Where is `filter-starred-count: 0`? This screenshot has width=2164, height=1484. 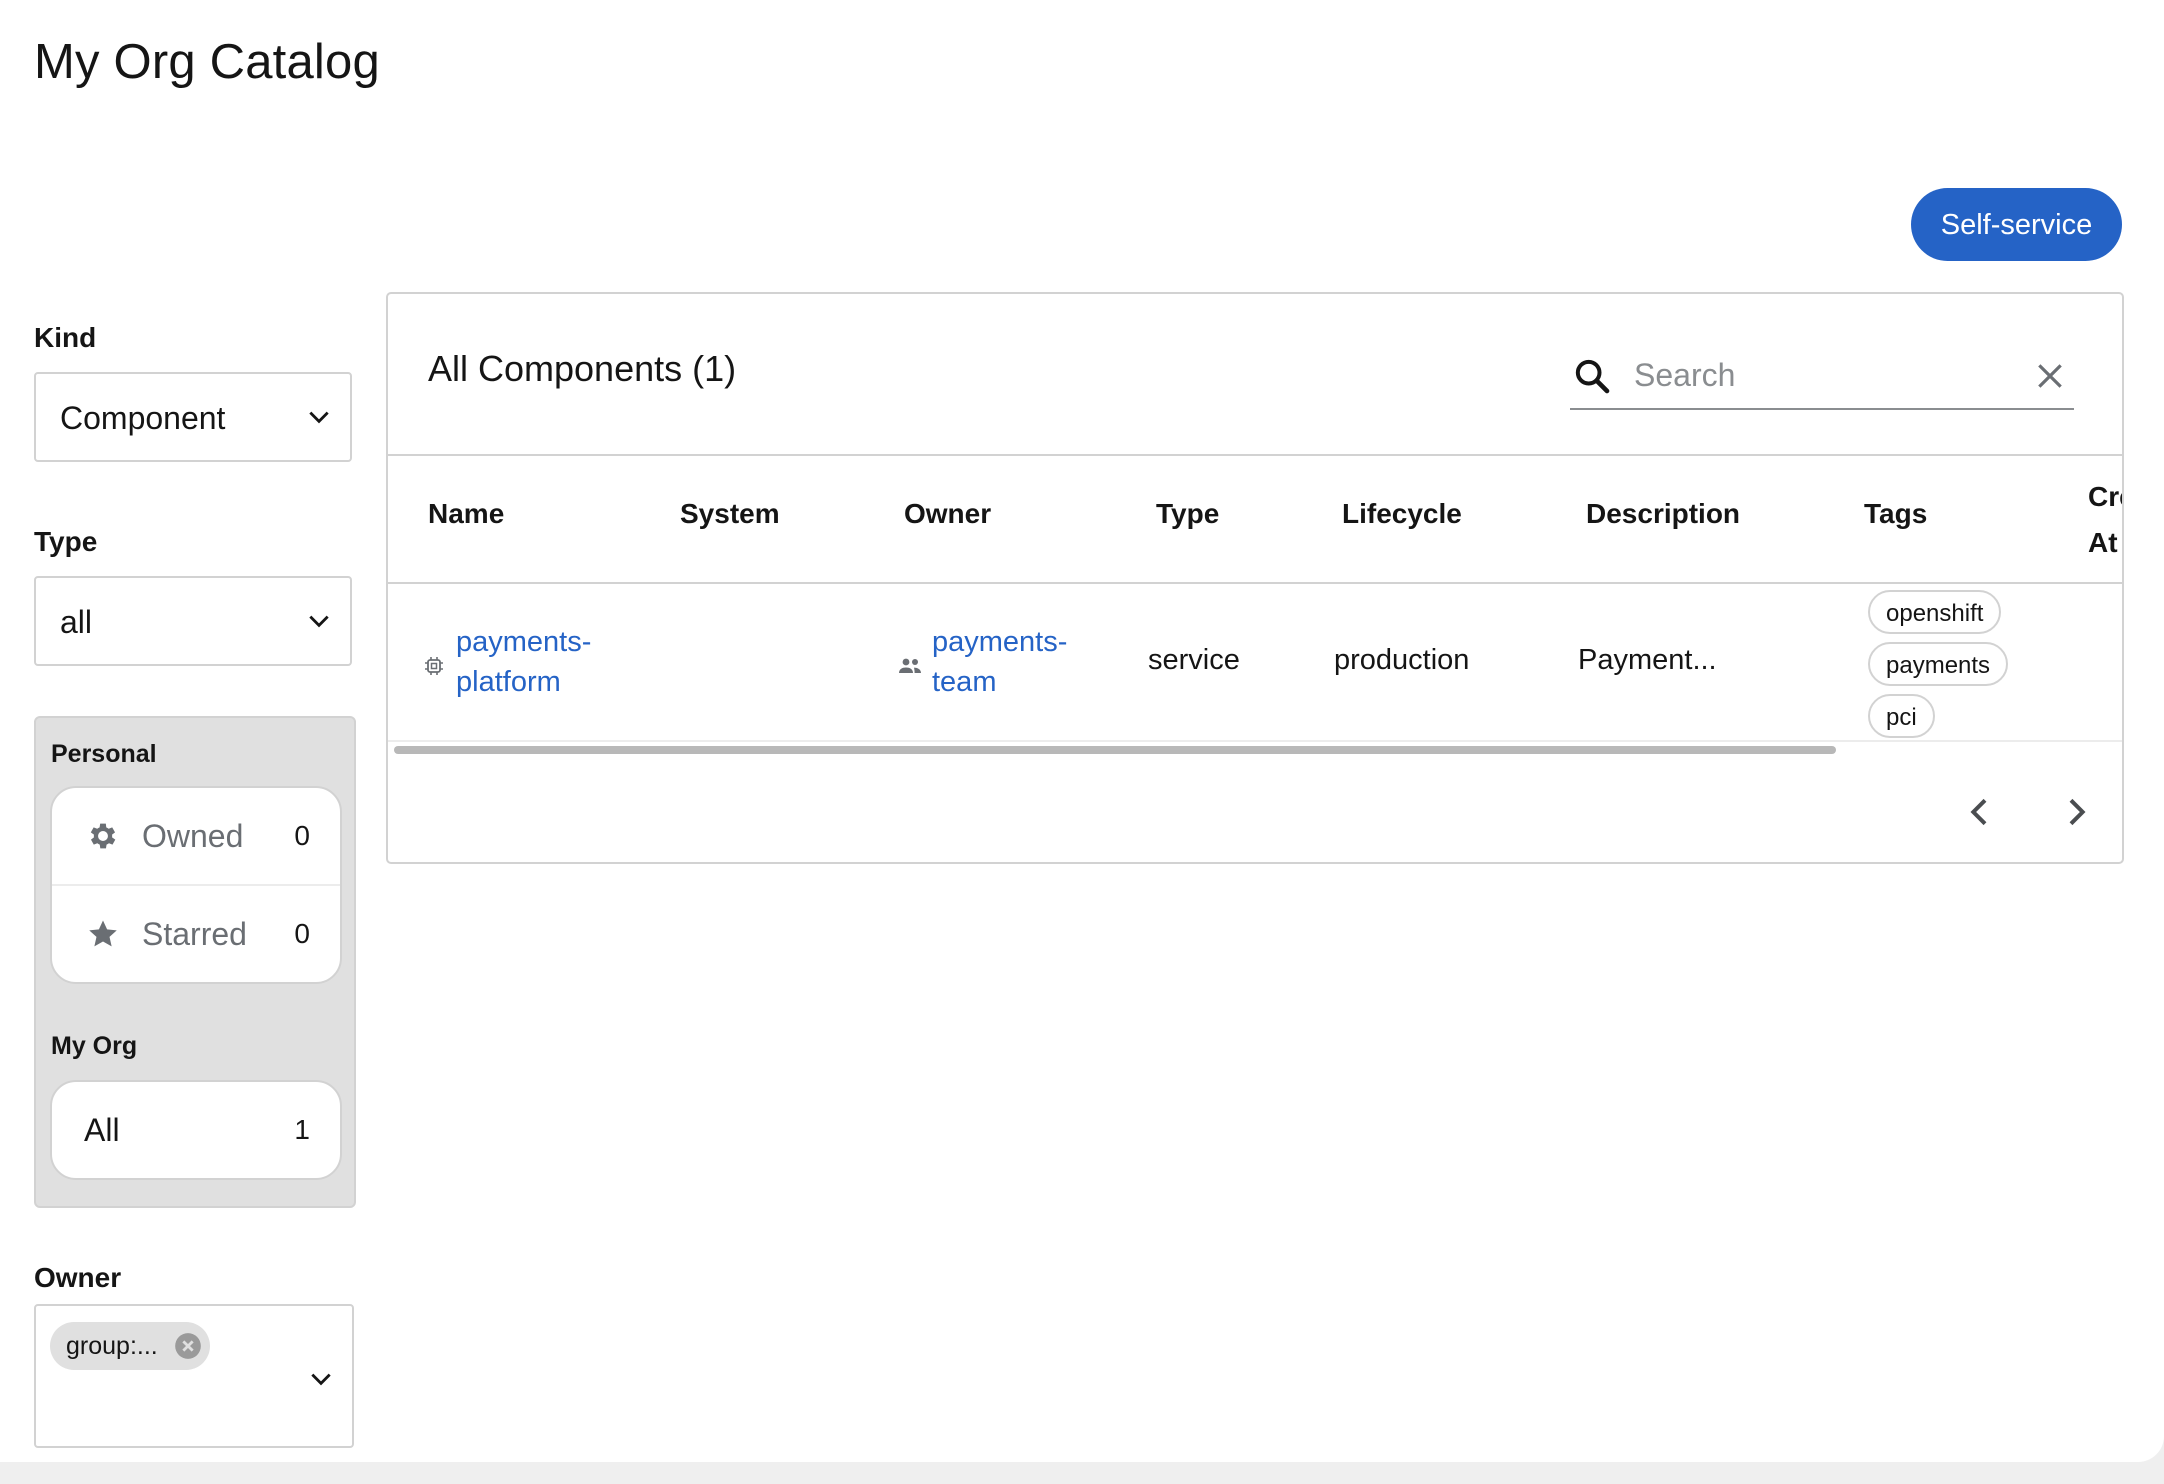
filter-starred-count: 0 is located at coordinates (302, 933).